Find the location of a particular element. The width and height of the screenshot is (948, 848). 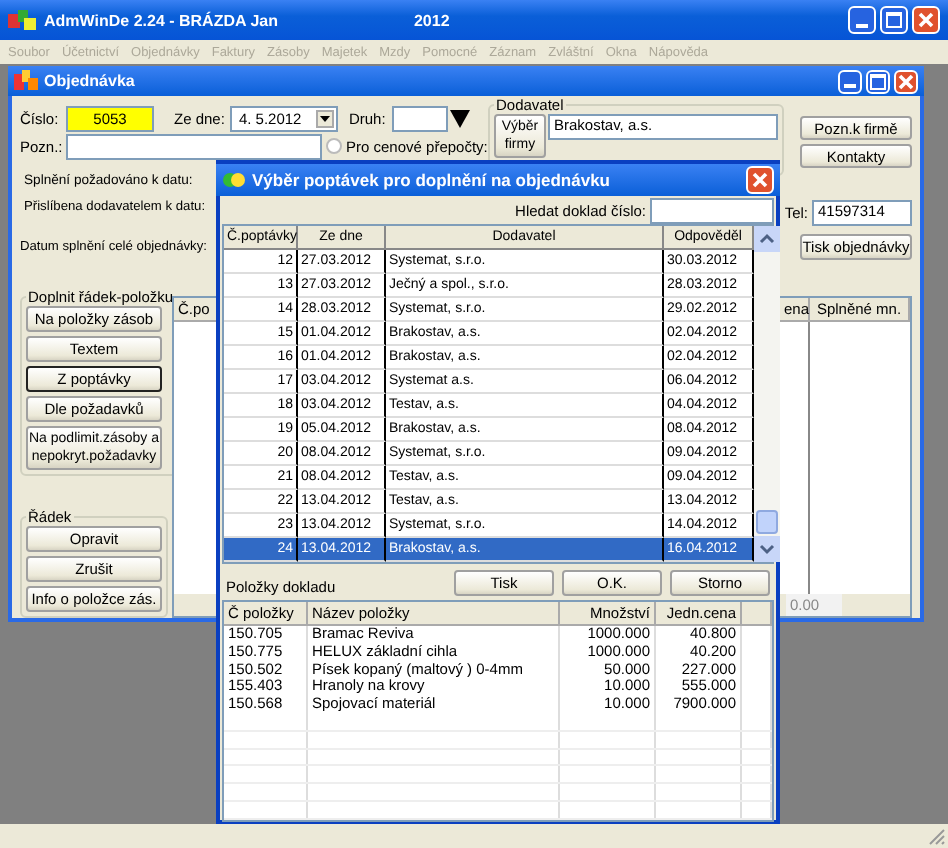

dialog-title: Výběr poptávek pro doplnění na objednávku is located at coordinates (431, 180).